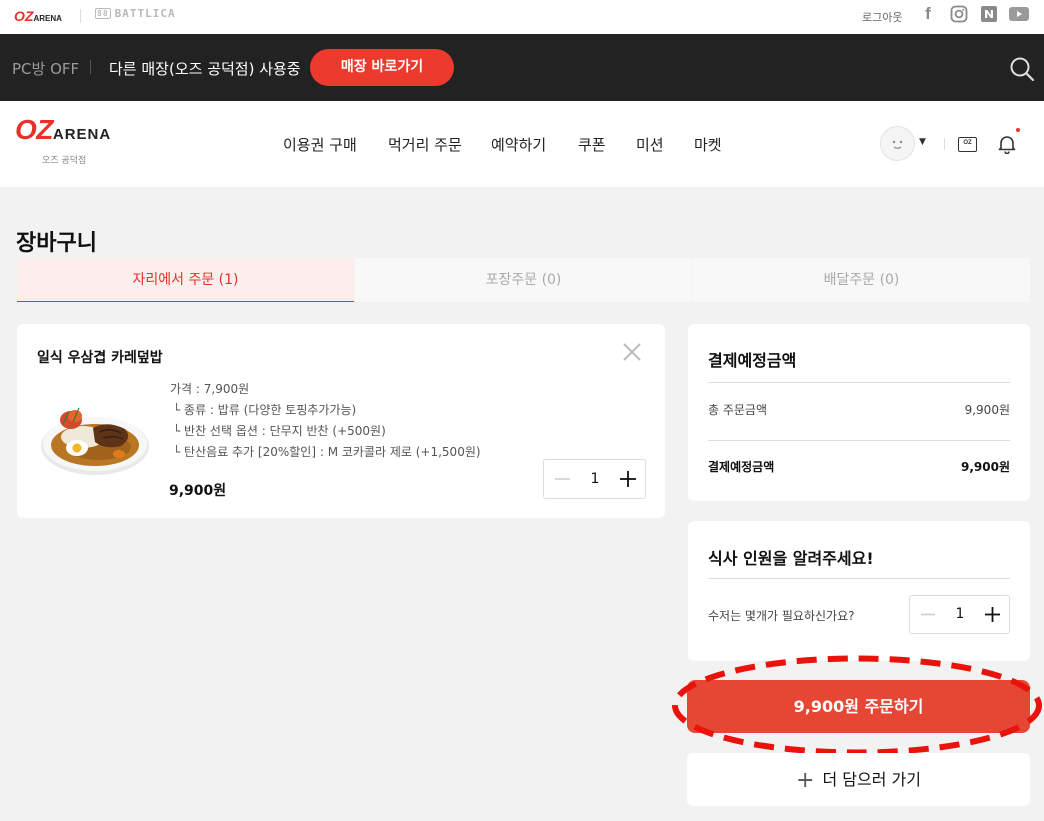 This screenshot has width=1044, height=821. Describe the element at coordinates (752, 360) in the screenshot. I see `summary-title: 결제예정금액` at that location.